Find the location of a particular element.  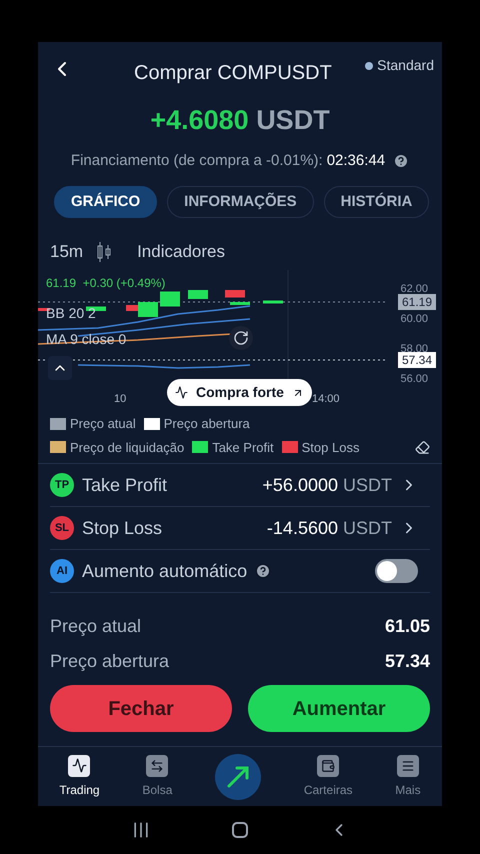

price-axis-label: 60.00 is located at coordinates (414, 319).